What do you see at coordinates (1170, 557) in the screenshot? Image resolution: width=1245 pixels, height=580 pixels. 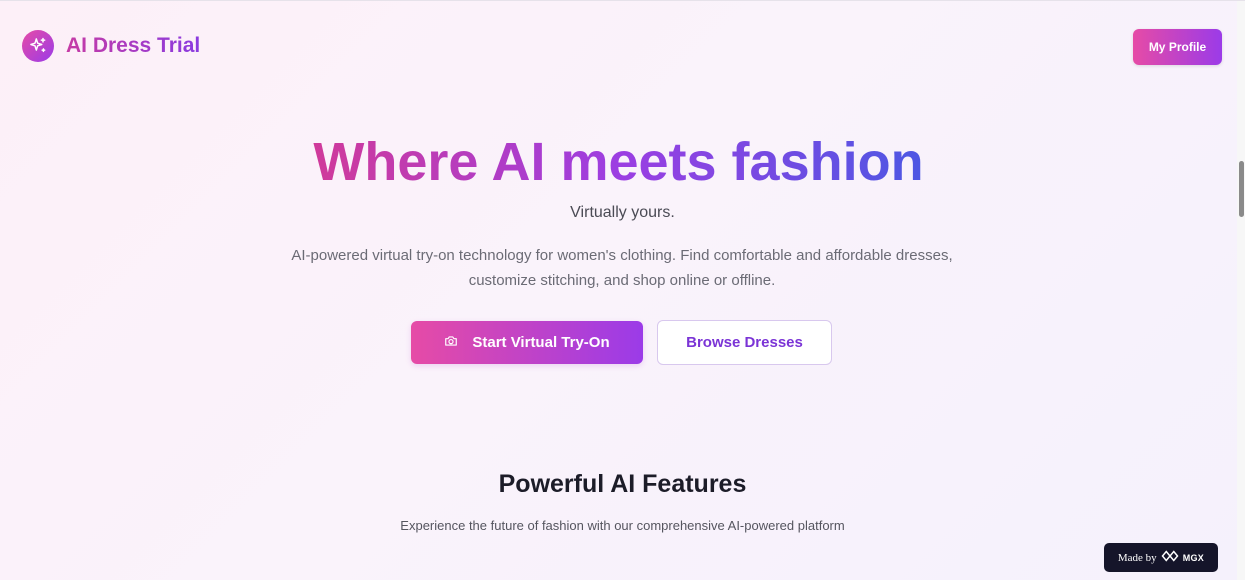 I see `mgx-logo-icon` at bounding box center [1170, 557].